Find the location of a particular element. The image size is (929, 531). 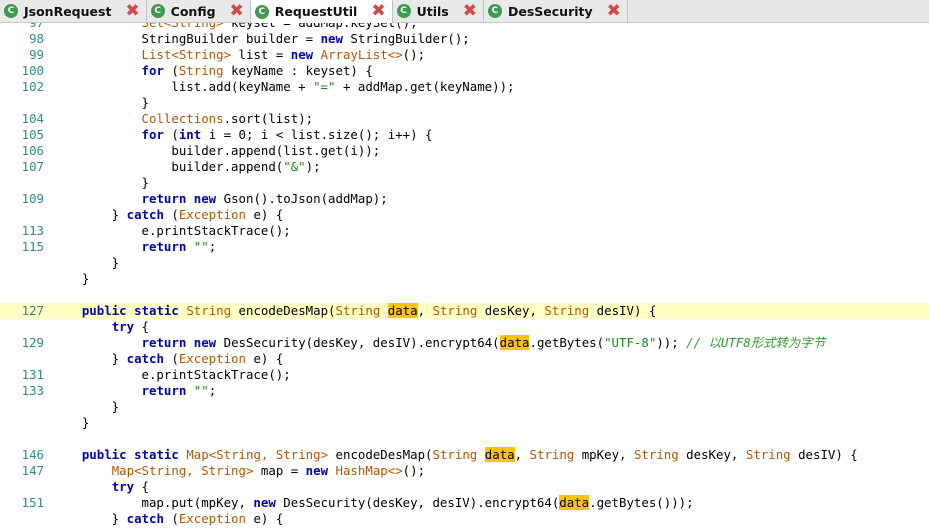

code-text: for (int i = 0; i < list.size(); i++) { is located at coordinates (242, 135).